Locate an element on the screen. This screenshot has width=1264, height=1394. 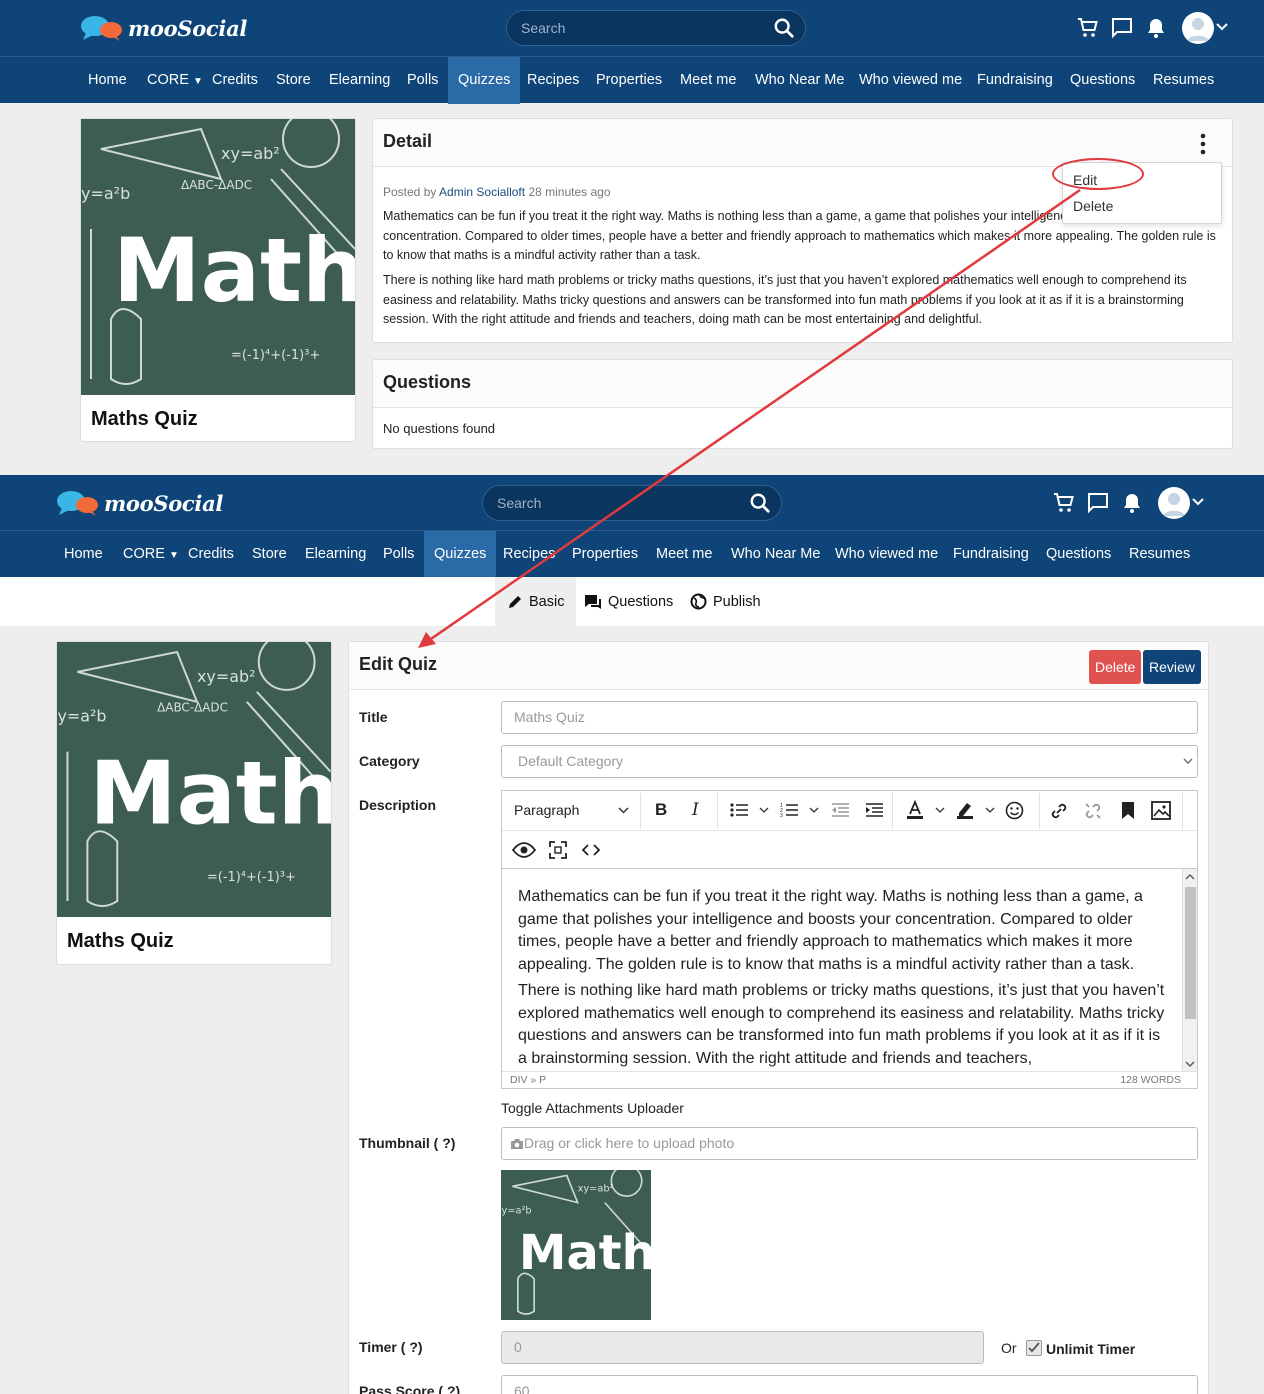
outdent-icon is located at coordinates (840, 810).